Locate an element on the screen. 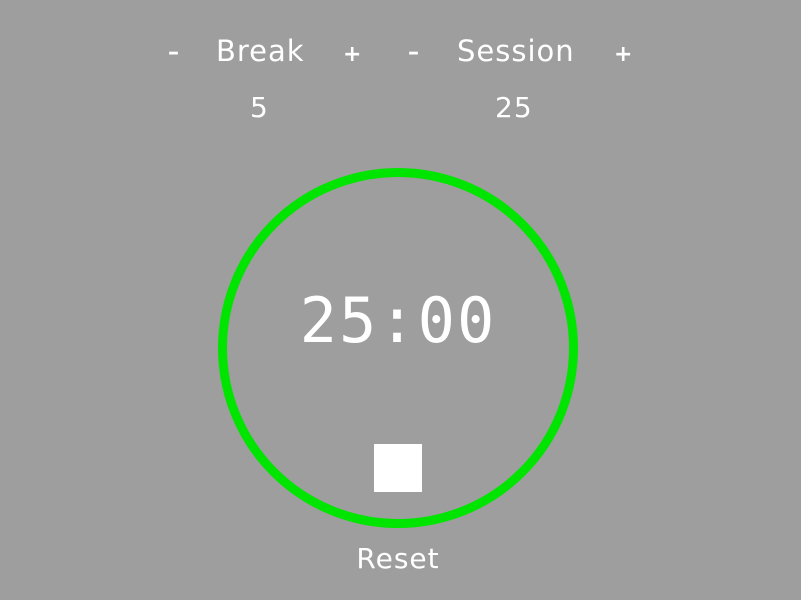  break-decrement-button: – is located at coordinates (173, 53).